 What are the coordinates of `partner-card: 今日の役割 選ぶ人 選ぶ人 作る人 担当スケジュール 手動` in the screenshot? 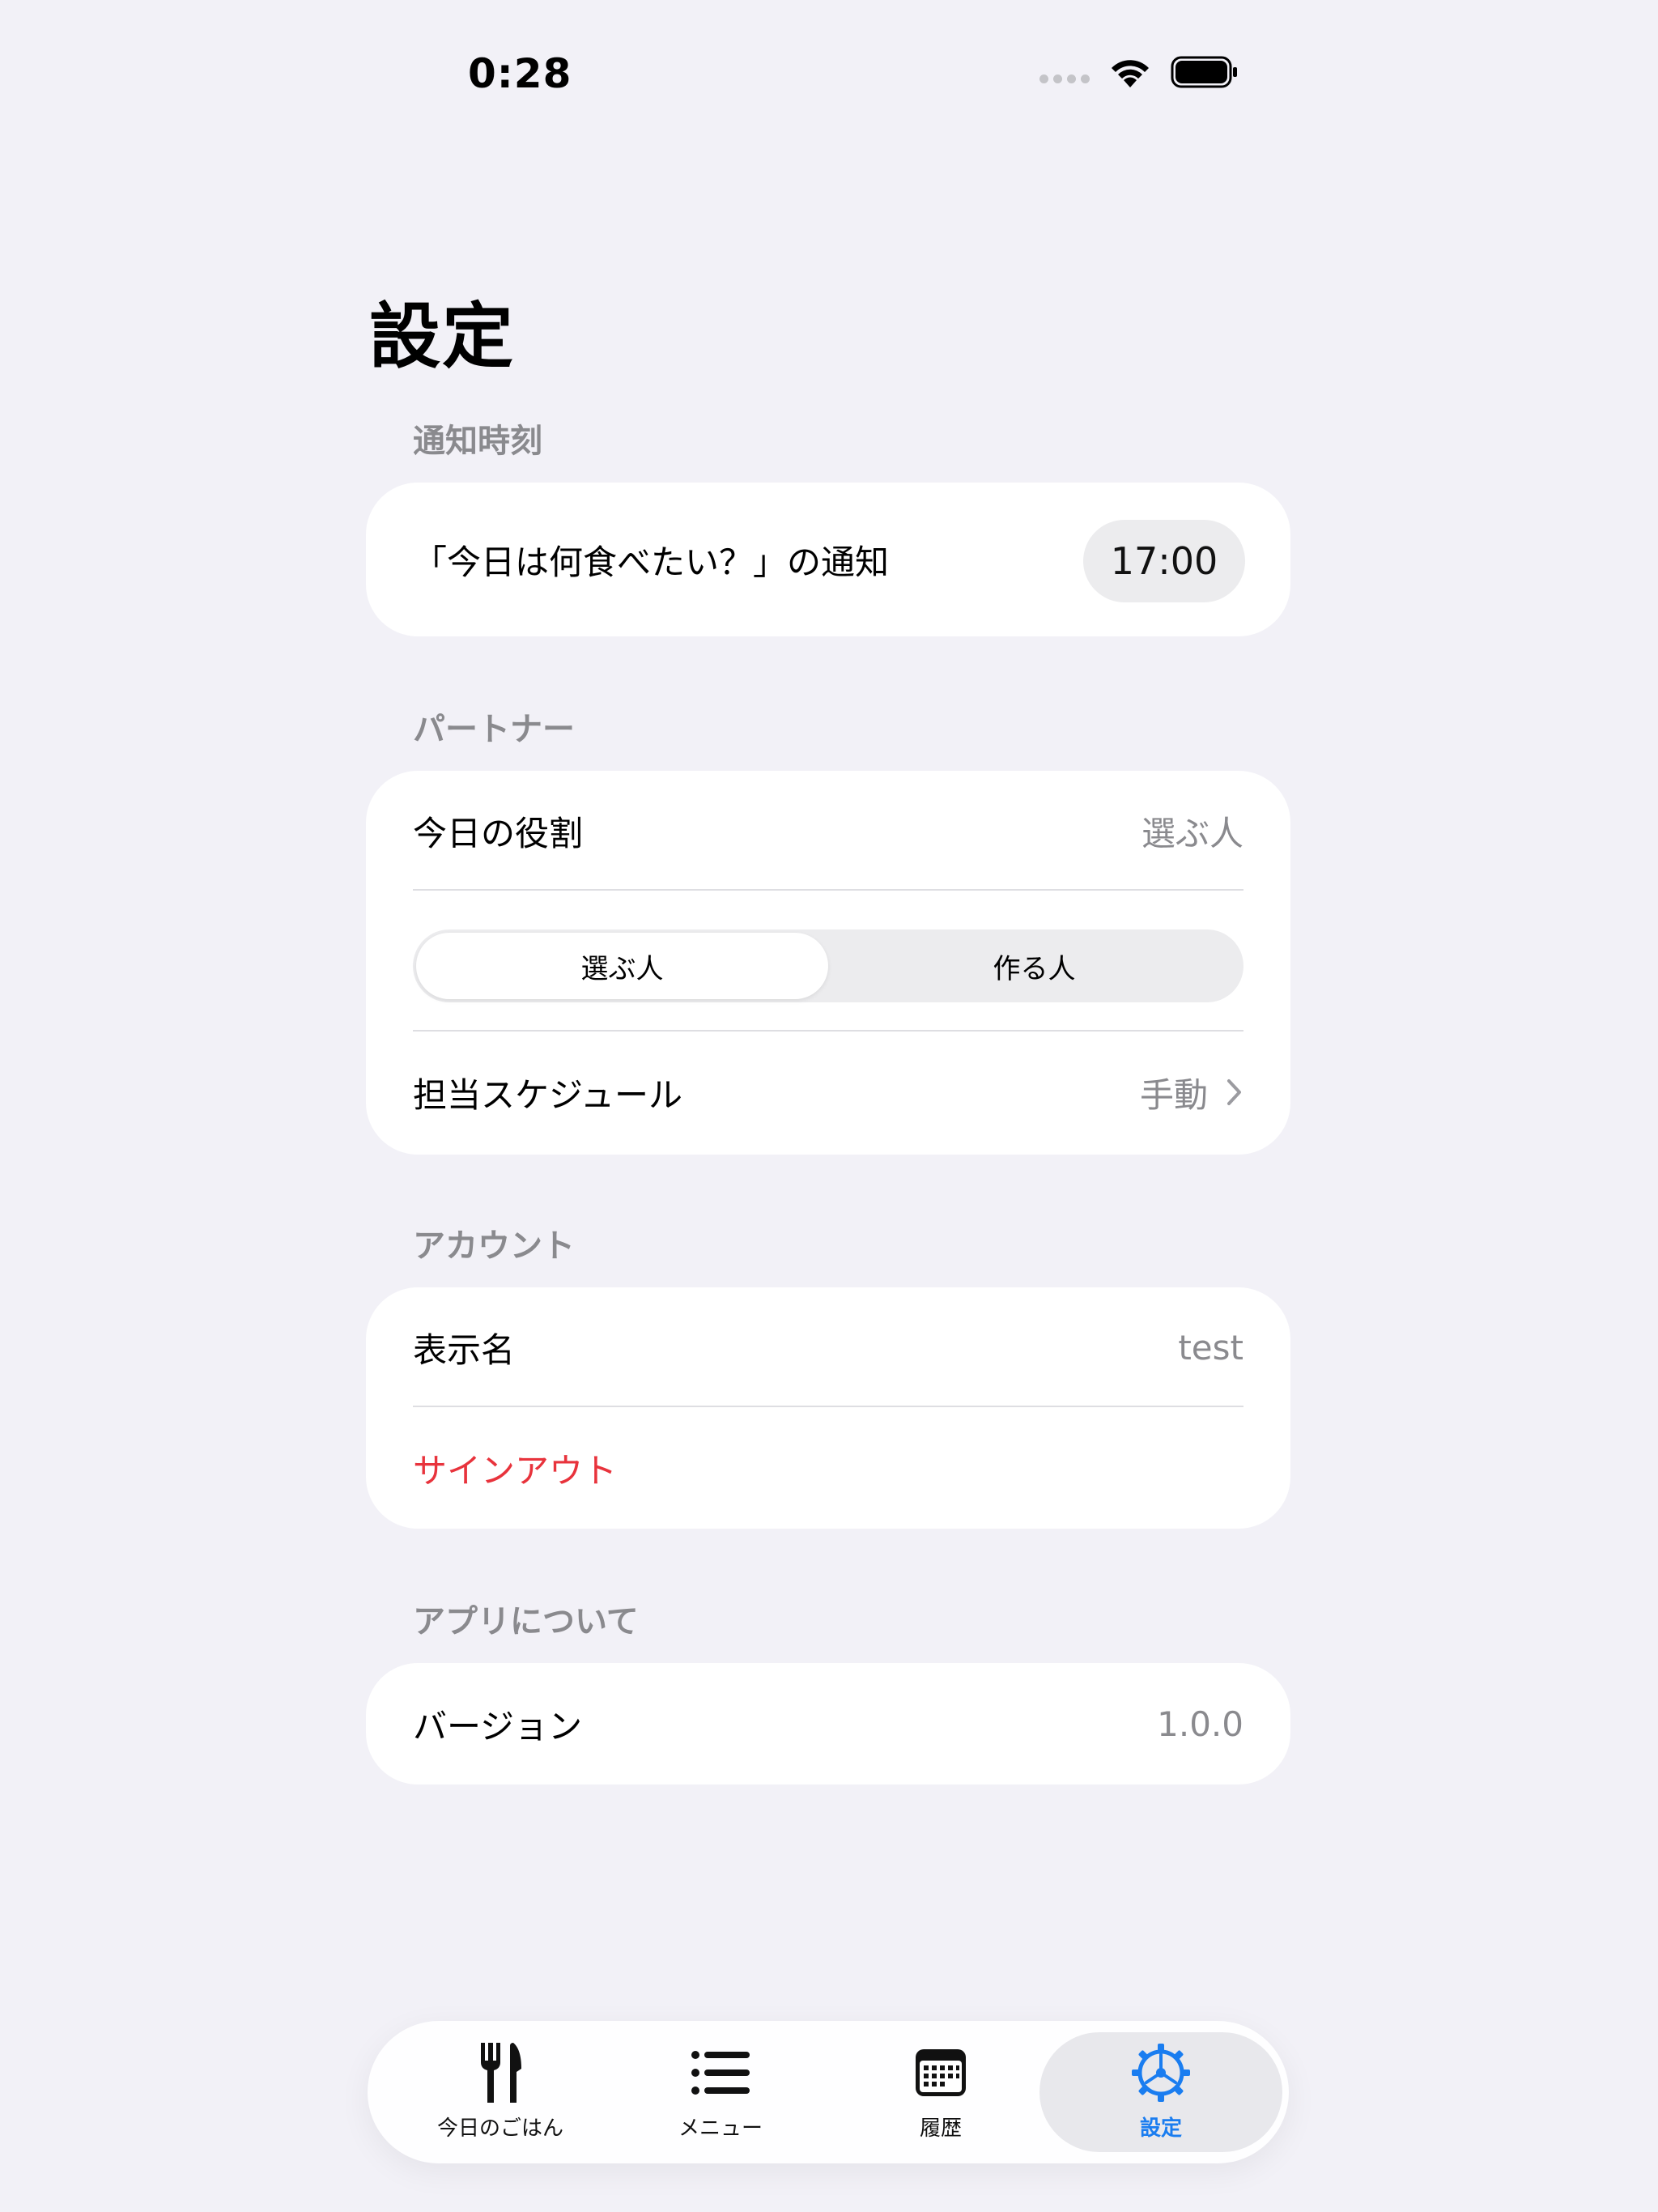 It's located at (828, 963).